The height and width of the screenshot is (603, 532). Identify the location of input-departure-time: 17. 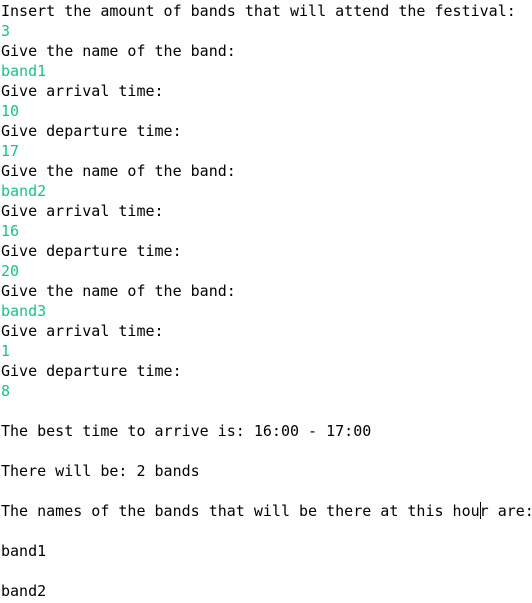
(10, 151).